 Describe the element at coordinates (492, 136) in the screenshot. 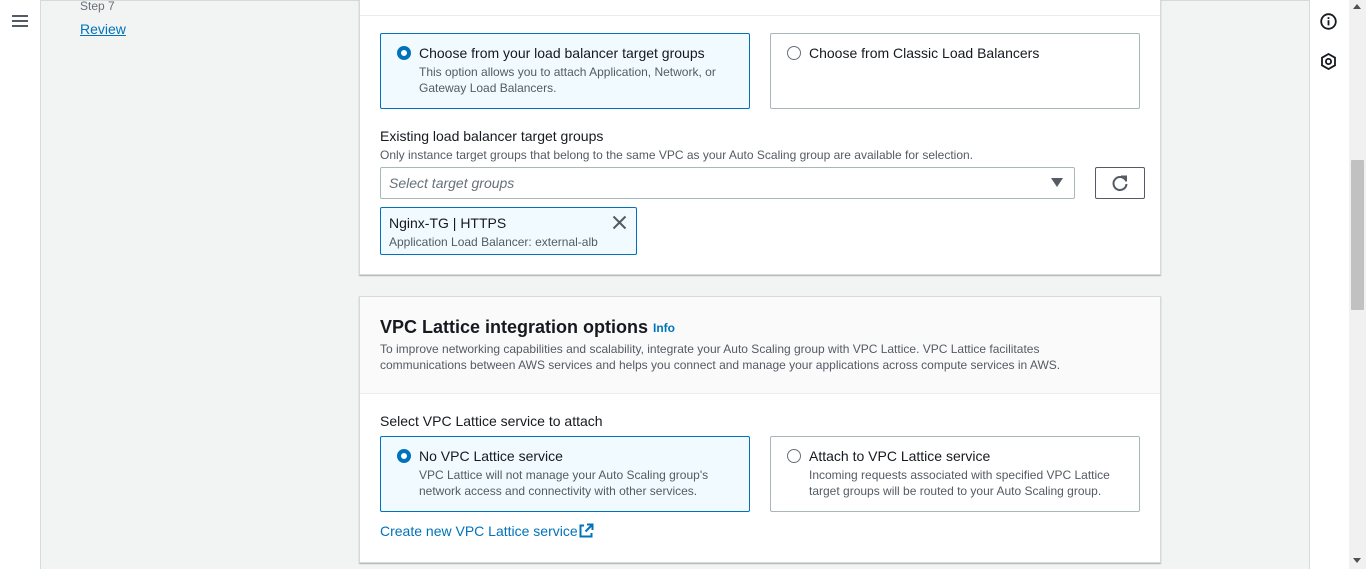

I see `existing-target-groups-label: Existing load balancer target groups` at that location.